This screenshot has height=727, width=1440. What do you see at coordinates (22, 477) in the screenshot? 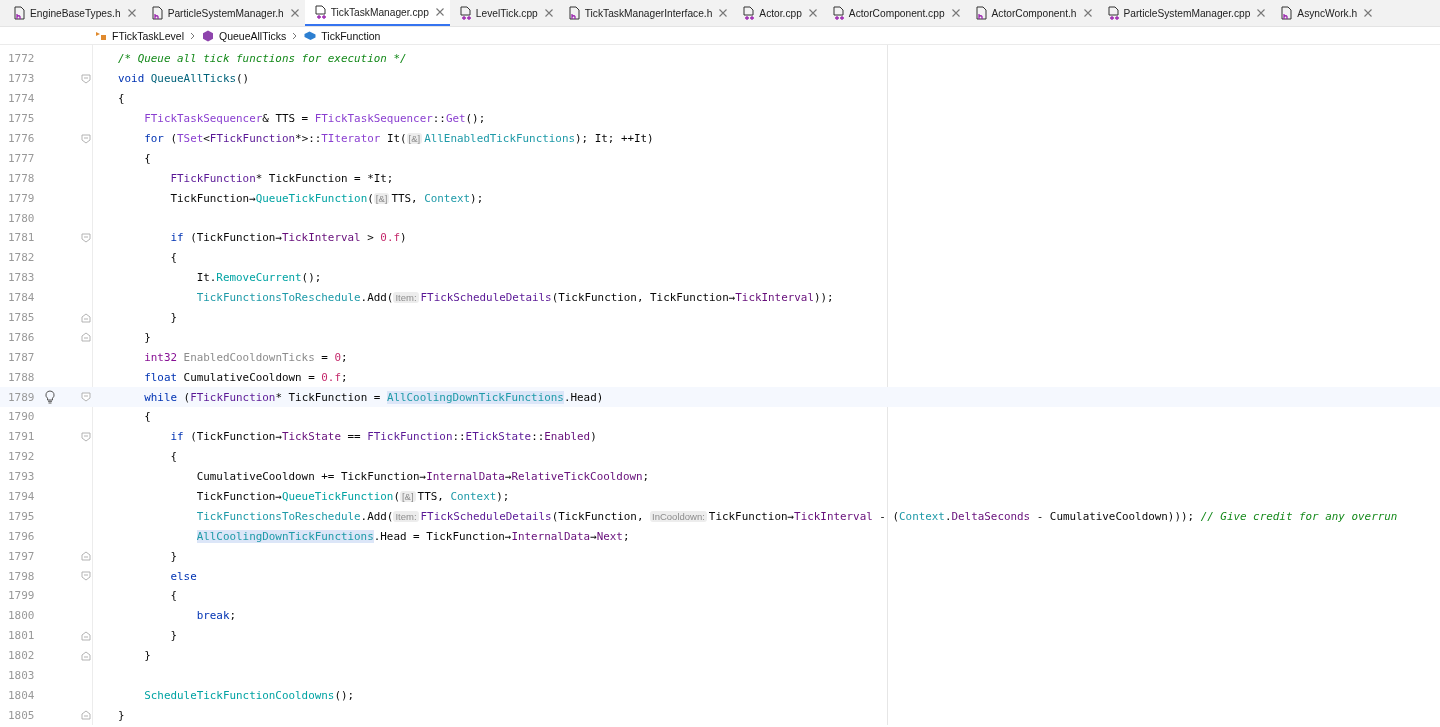
I see `line-number: 1793` at bounding box center [22, 477].